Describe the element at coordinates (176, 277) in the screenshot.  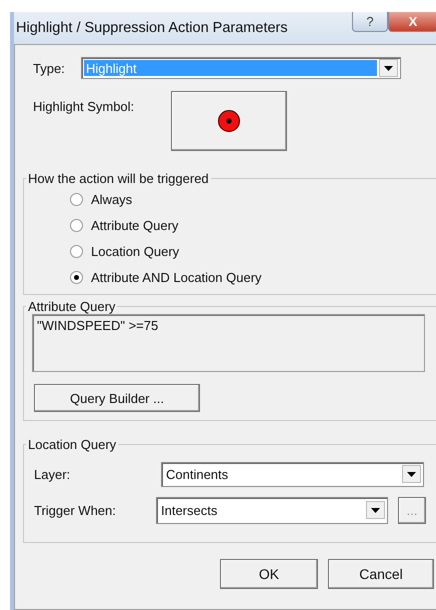
I see `option-label: Attribute AND Location Query` at that location.